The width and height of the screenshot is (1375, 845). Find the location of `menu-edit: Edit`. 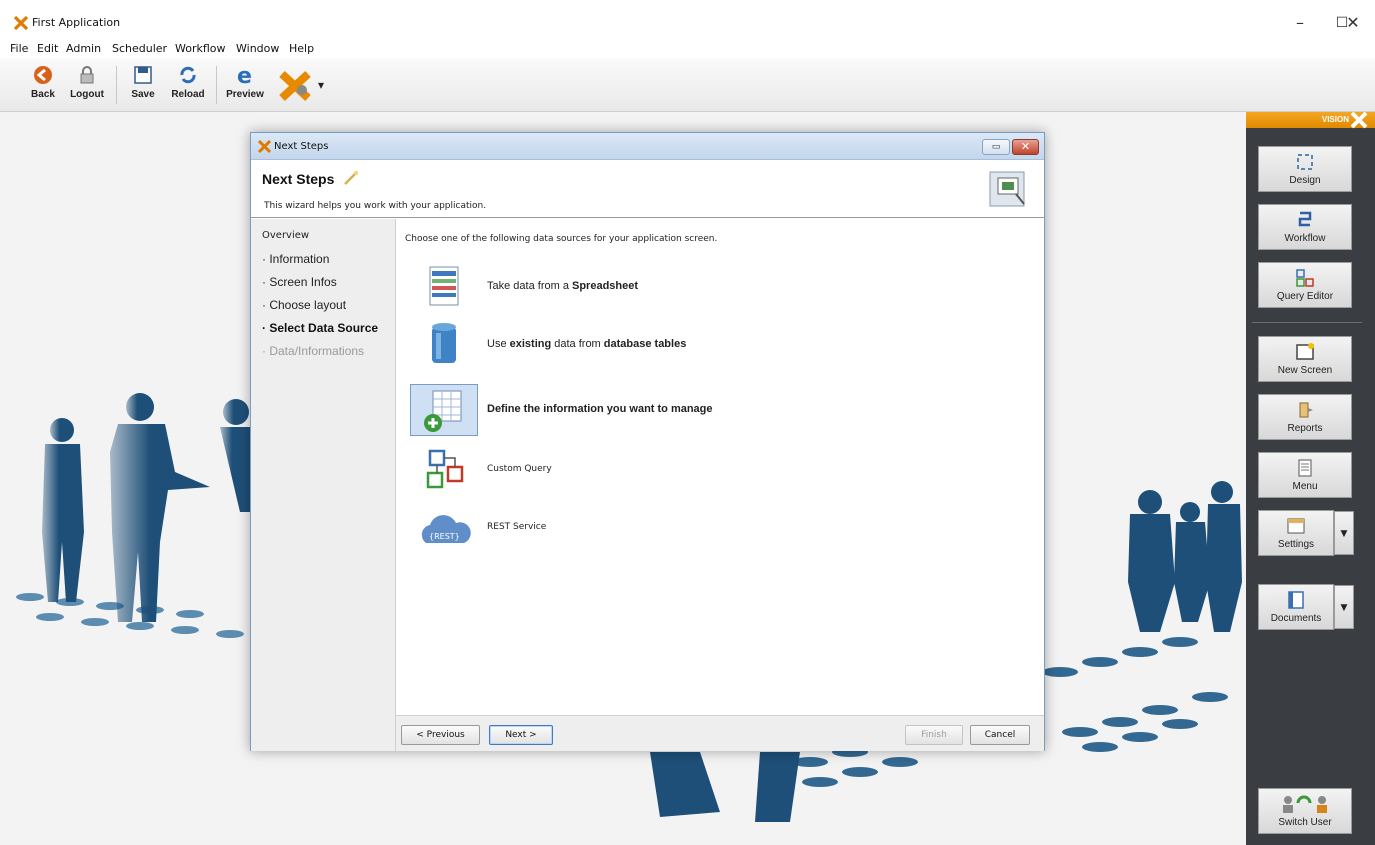

menu-edit: Edit is located at coordinates (47, 48).